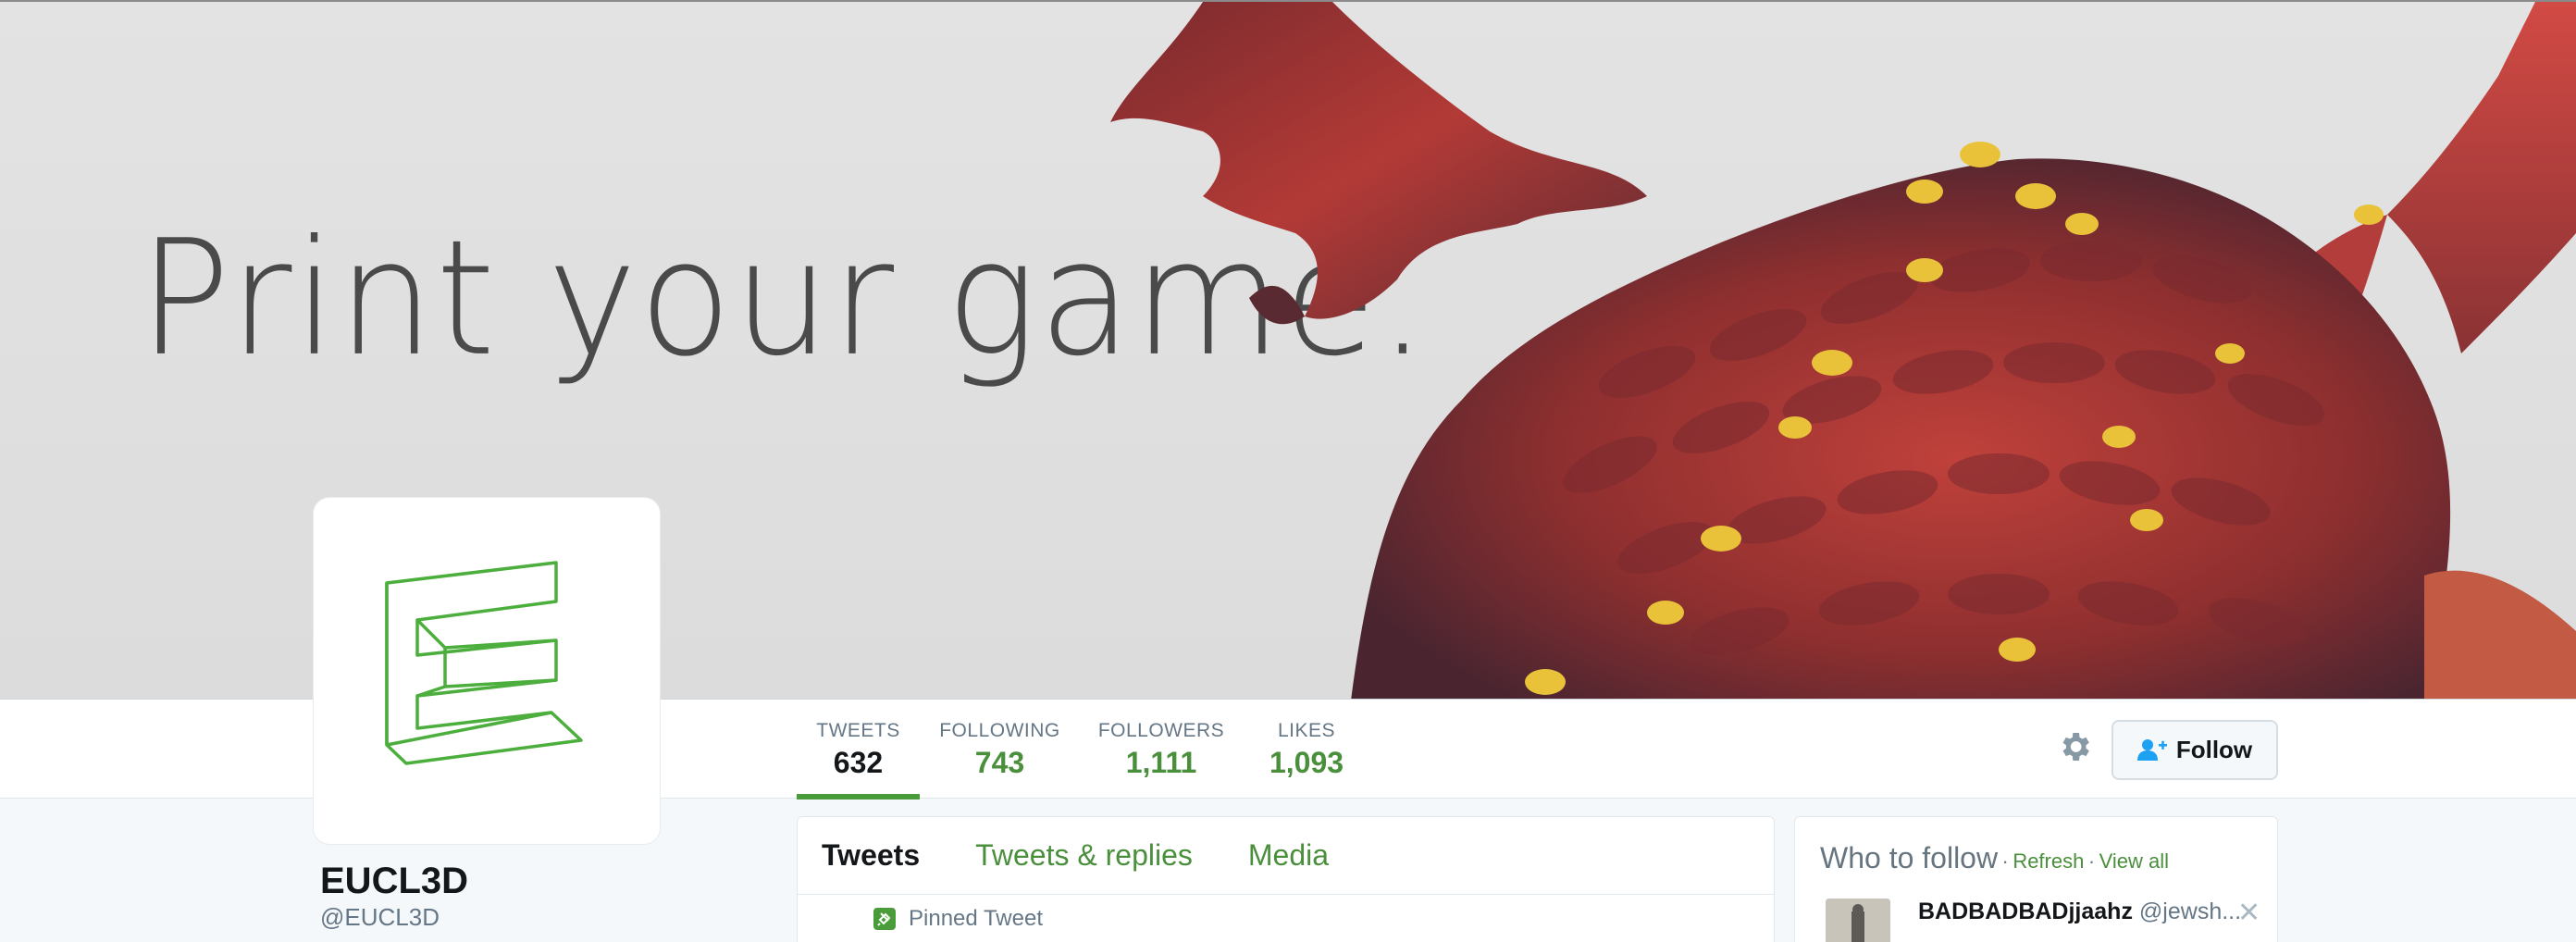  I want to click on tab-media: Media, so click(1289, 855).